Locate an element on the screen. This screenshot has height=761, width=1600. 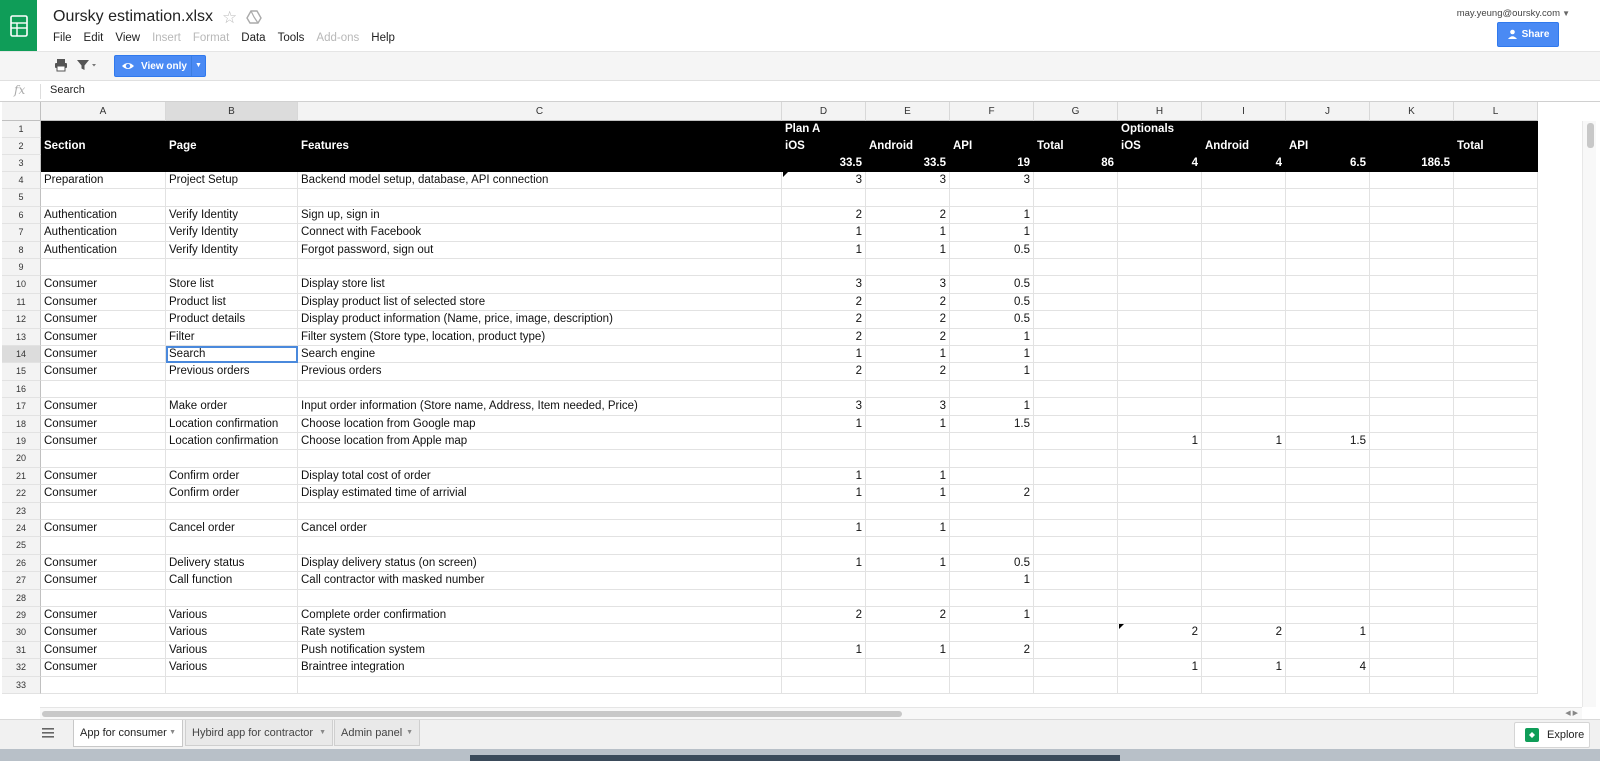
horizontal-scrollbar: ◀ ▶ is located at coordinates (811, 713).